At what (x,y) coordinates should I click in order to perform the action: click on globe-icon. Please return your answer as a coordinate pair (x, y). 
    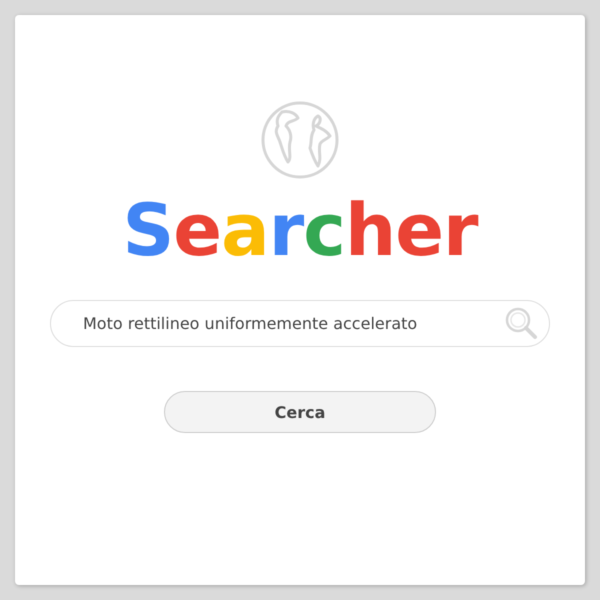
    Looking at the image, I should click on (300, 140).